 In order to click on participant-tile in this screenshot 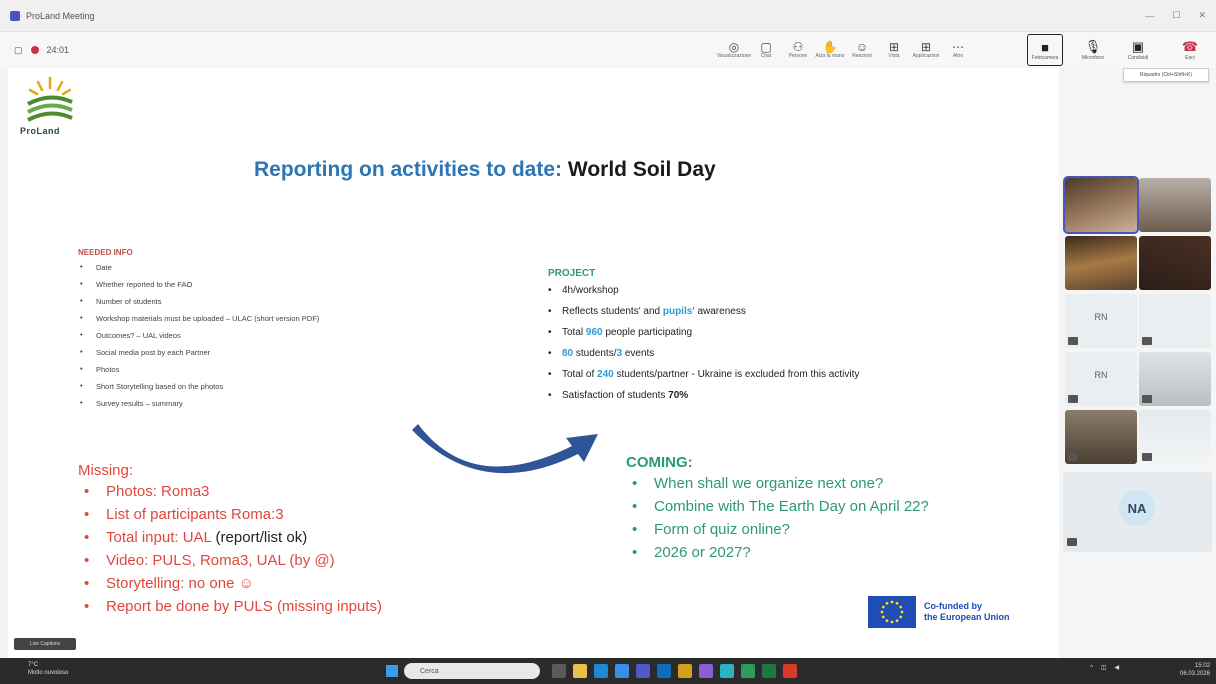, I will do `click(1175, 321)`.